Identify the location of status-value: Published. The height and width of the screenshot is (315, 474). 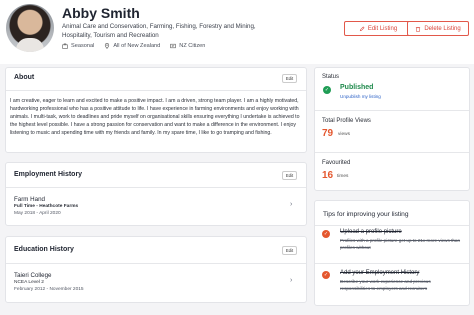
(357, 87).